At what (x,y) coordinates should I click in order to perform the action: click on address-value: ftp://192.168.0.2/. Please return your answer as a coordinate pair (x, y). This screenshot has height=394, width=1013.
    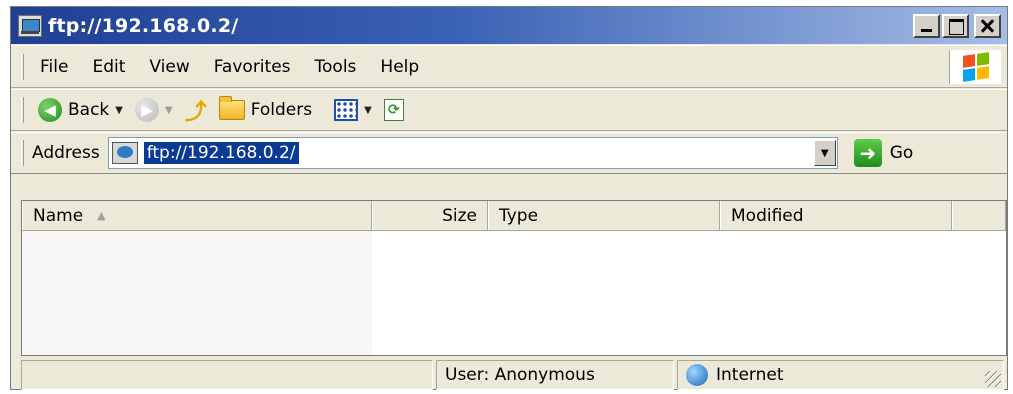
    Looking at the image, I should click on (221, 153).